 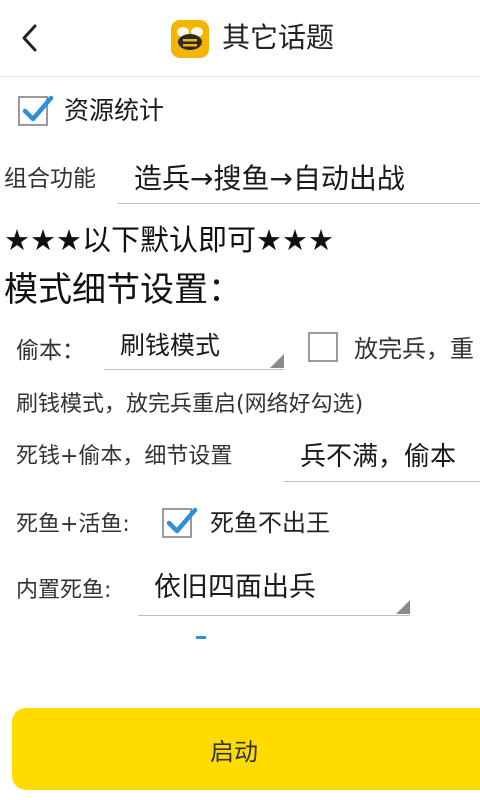 What do you see at coordinates (169, 240) in the screenshot?
I see `notice-text: ★★★以下默认即可★★★` at bounding box center [169, 240].